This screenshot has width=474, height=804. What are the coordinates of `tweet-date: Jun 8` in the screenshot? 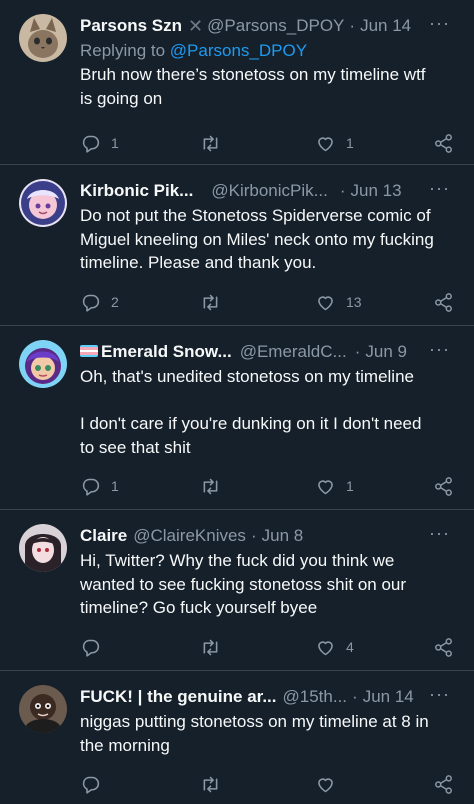 It's located at (283, 536).